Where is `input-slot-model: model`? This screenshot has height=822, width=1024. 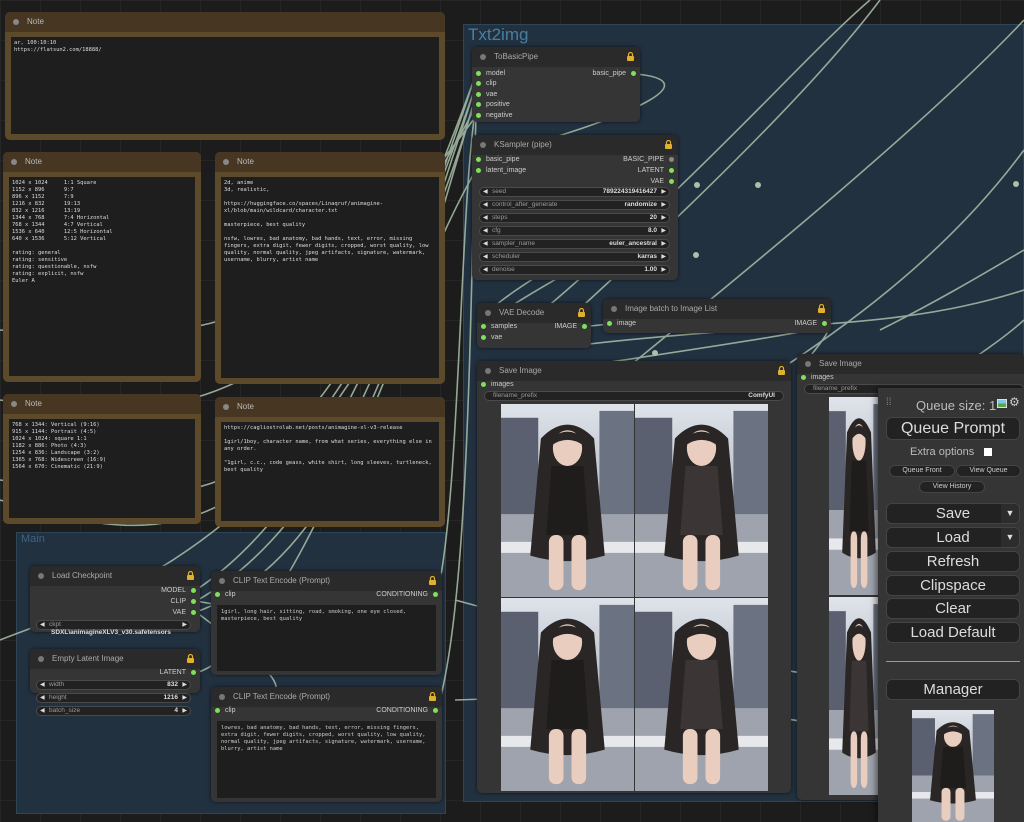
input-slot-model: model is located at coordinates (490, 74).